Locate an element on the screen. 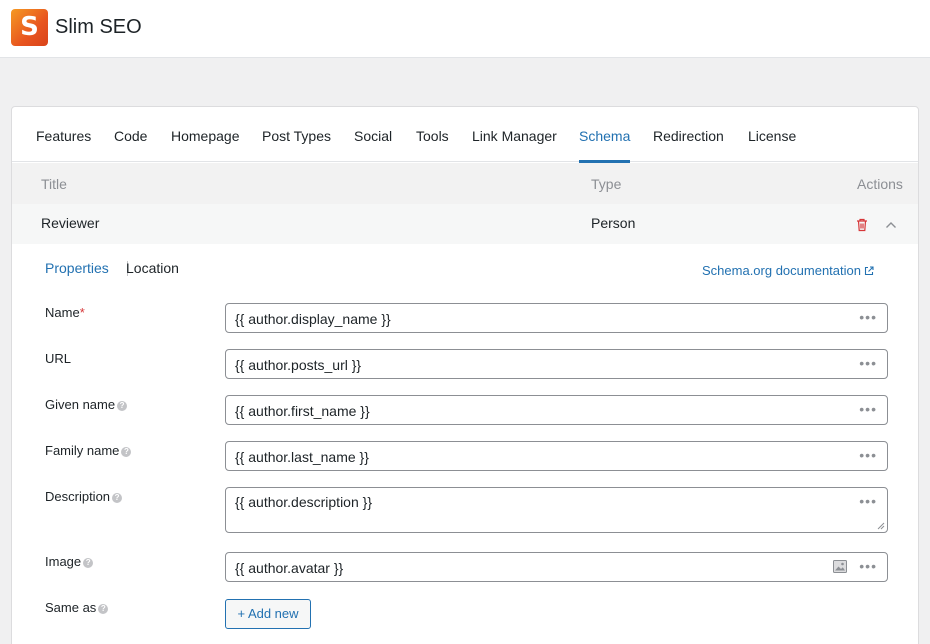 This screenshot has height=644, width=930. external-link-icon is located at coordinates (869, 271).